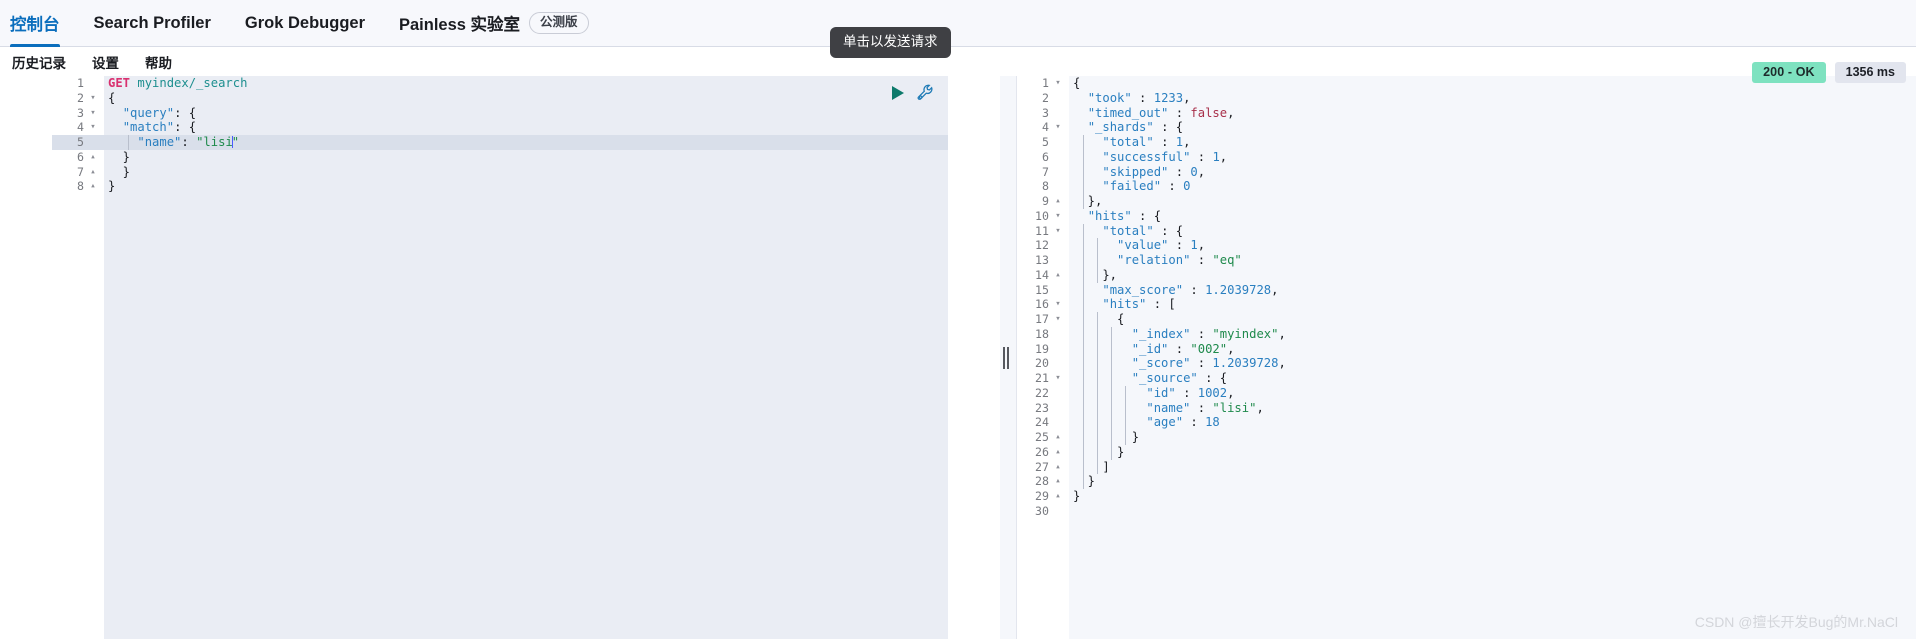 Image resolution: width=1916 pixels, height=639 pixels. I want to click on code-line: 10 ▾ "hits" : {, so click(1466, 216).